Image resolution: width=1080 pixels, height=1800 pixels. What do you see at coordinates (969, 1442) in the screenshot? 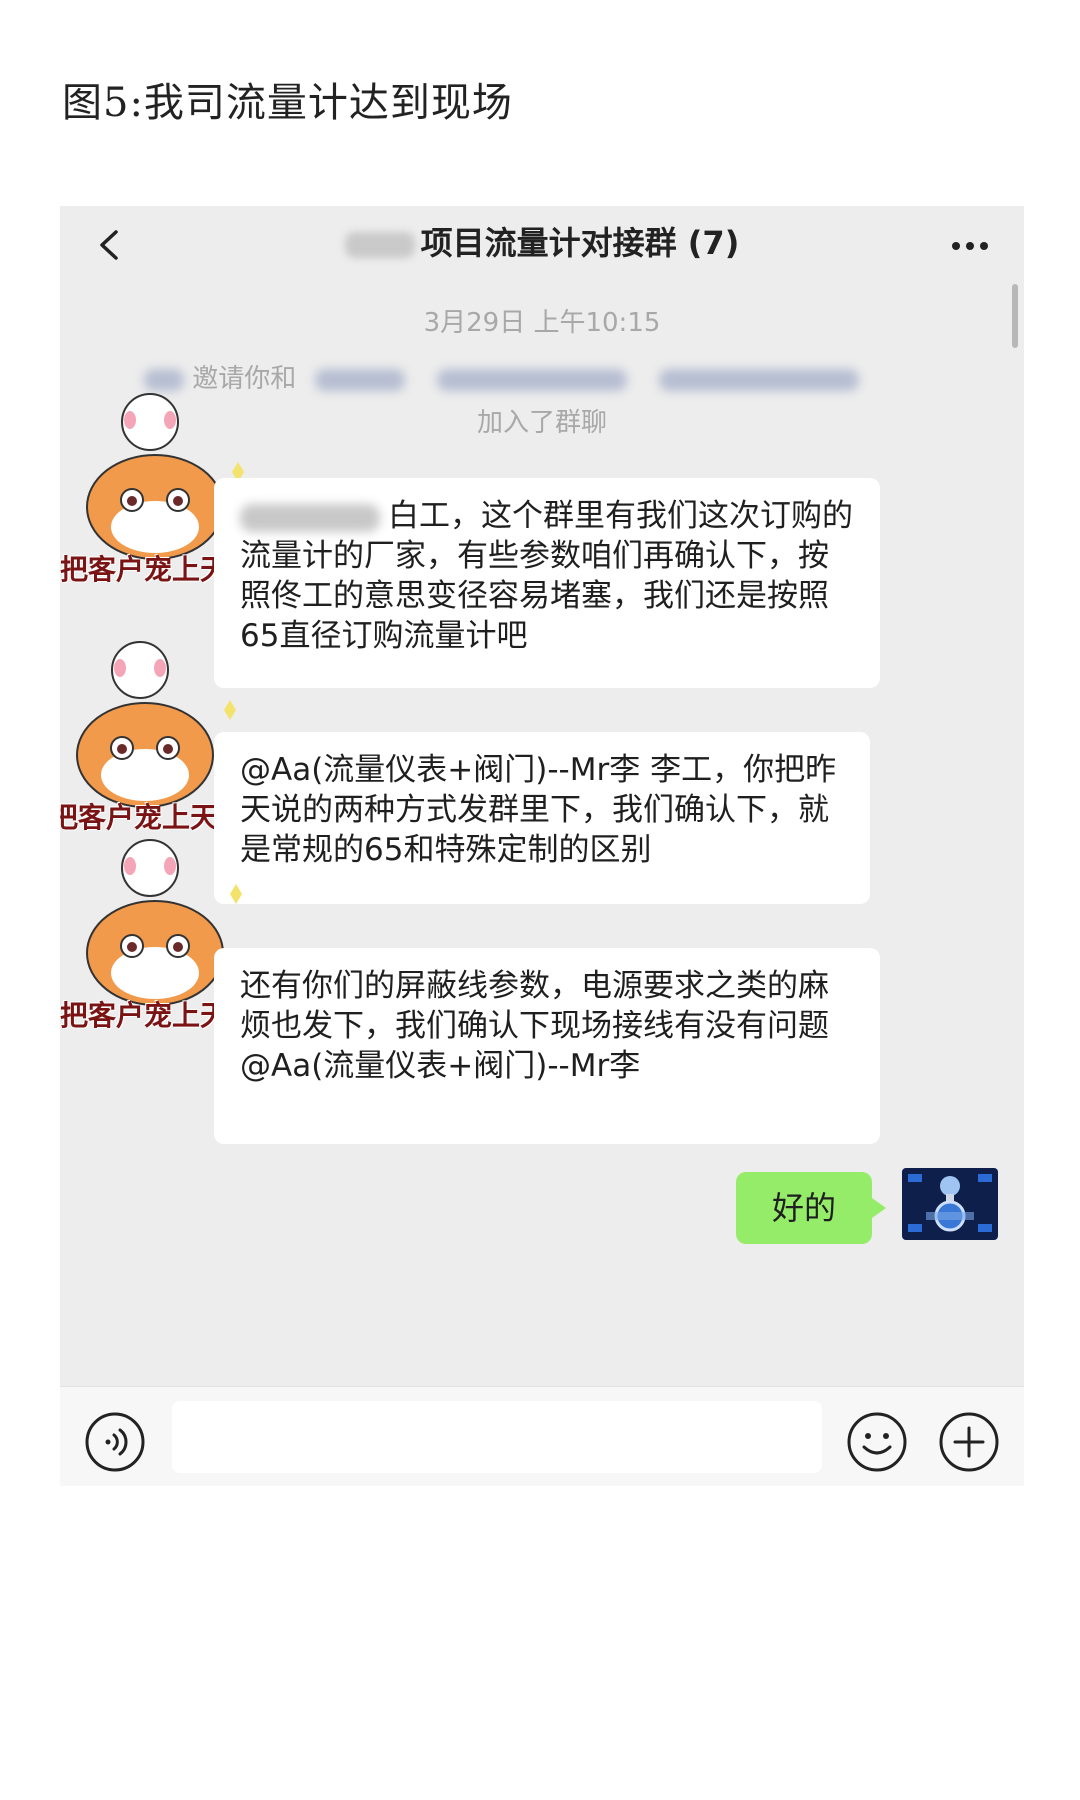
I see `plus-icon` at bounding box center [969, 1442].